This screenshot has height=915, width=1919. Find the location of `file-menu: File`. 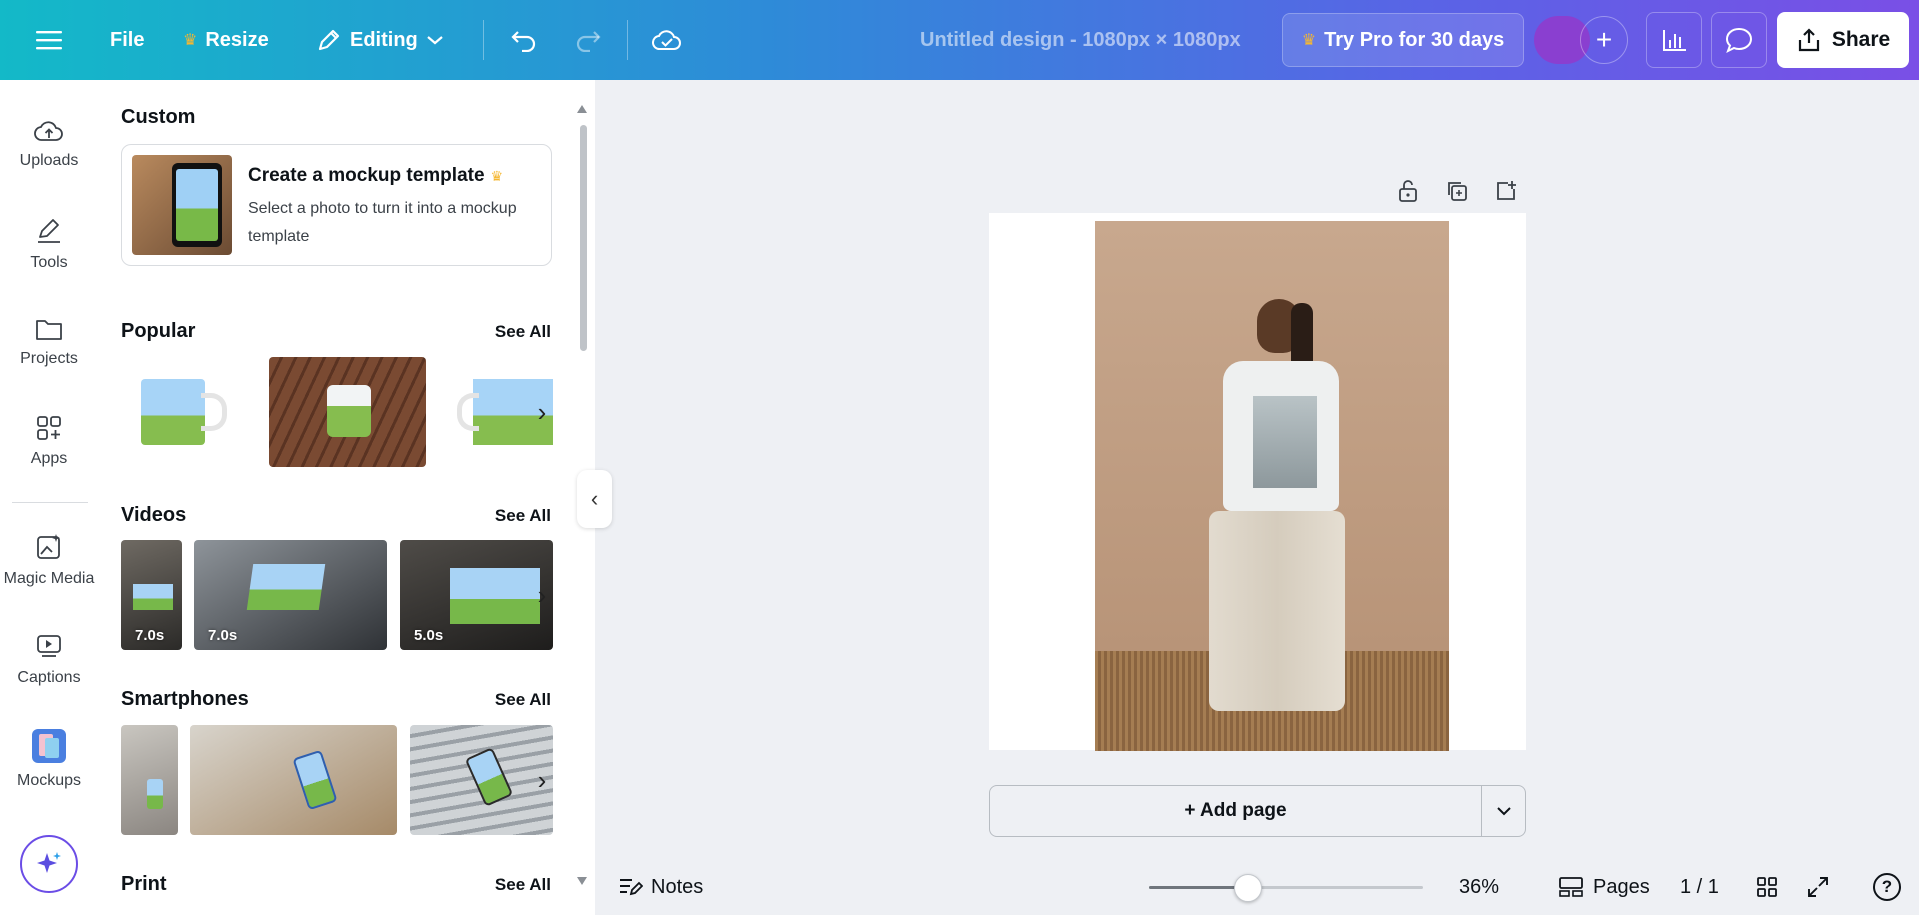

file-menu: File is located at coordinates (127, 40).